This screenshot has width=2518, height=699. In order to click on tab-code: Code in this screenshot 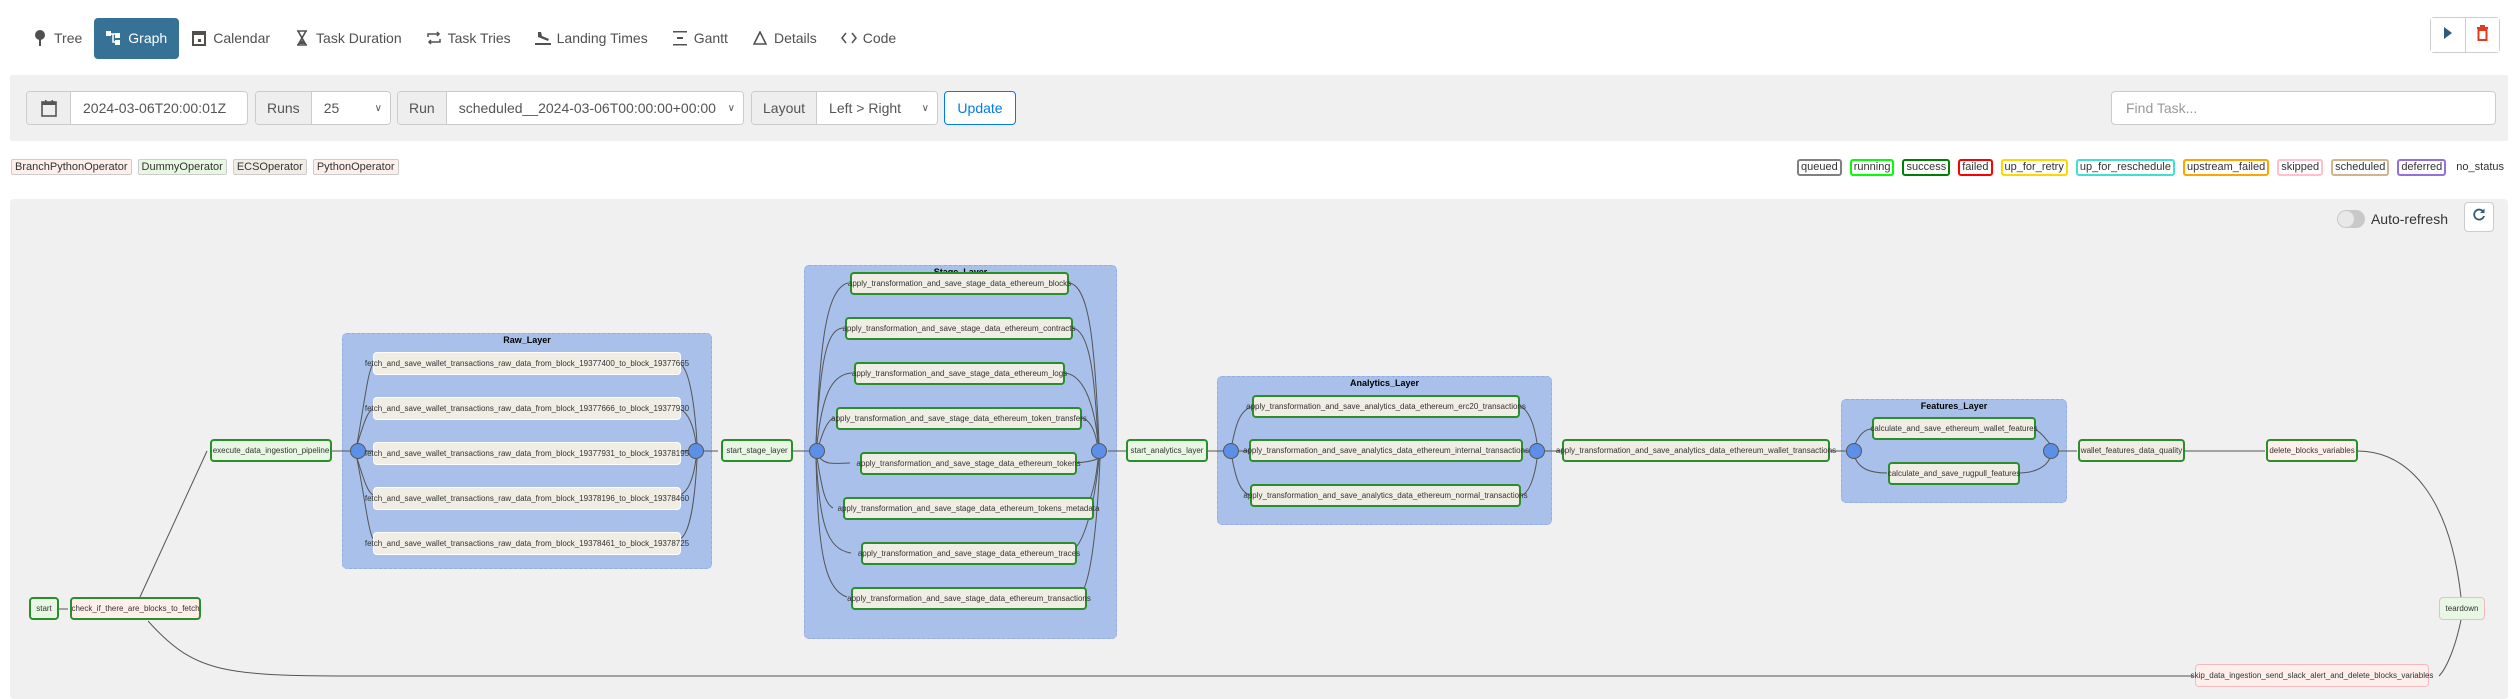, I will do `click(868, 38)`.